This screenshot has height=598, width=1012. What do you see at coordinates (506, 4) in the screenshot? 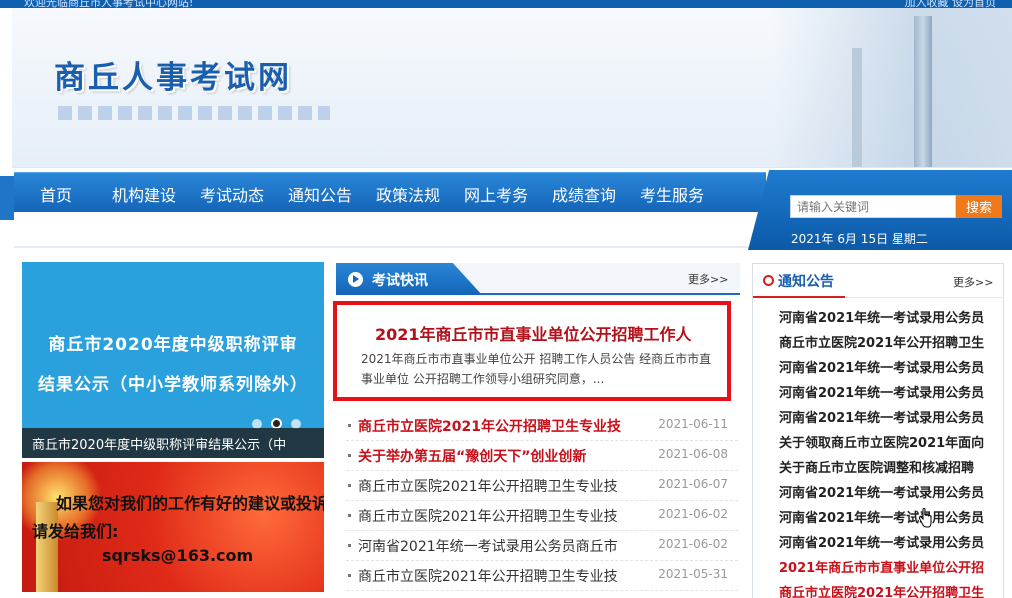
I see `top-strip: 欢迎光临商丘市人事考试中心网站! 加入收藏 设为首页` at bounding box center [506, 4].